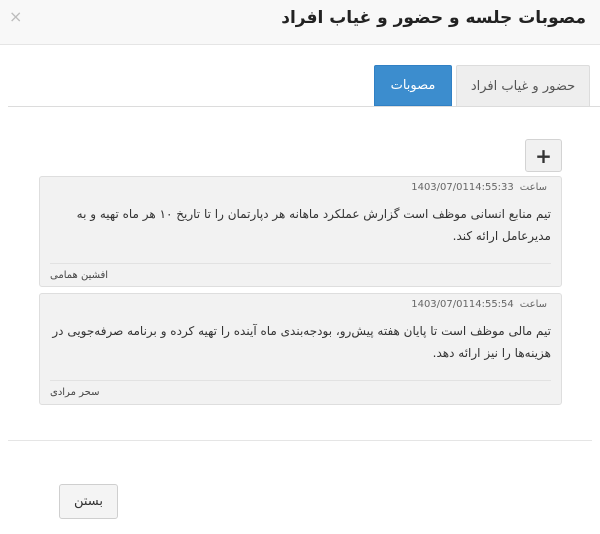 The width and height of the screenshot is (600, 534). What do you see at coordinates (304, 106) in the screenshot?
I see `tabs-divider` at bounding box center [304, 106].